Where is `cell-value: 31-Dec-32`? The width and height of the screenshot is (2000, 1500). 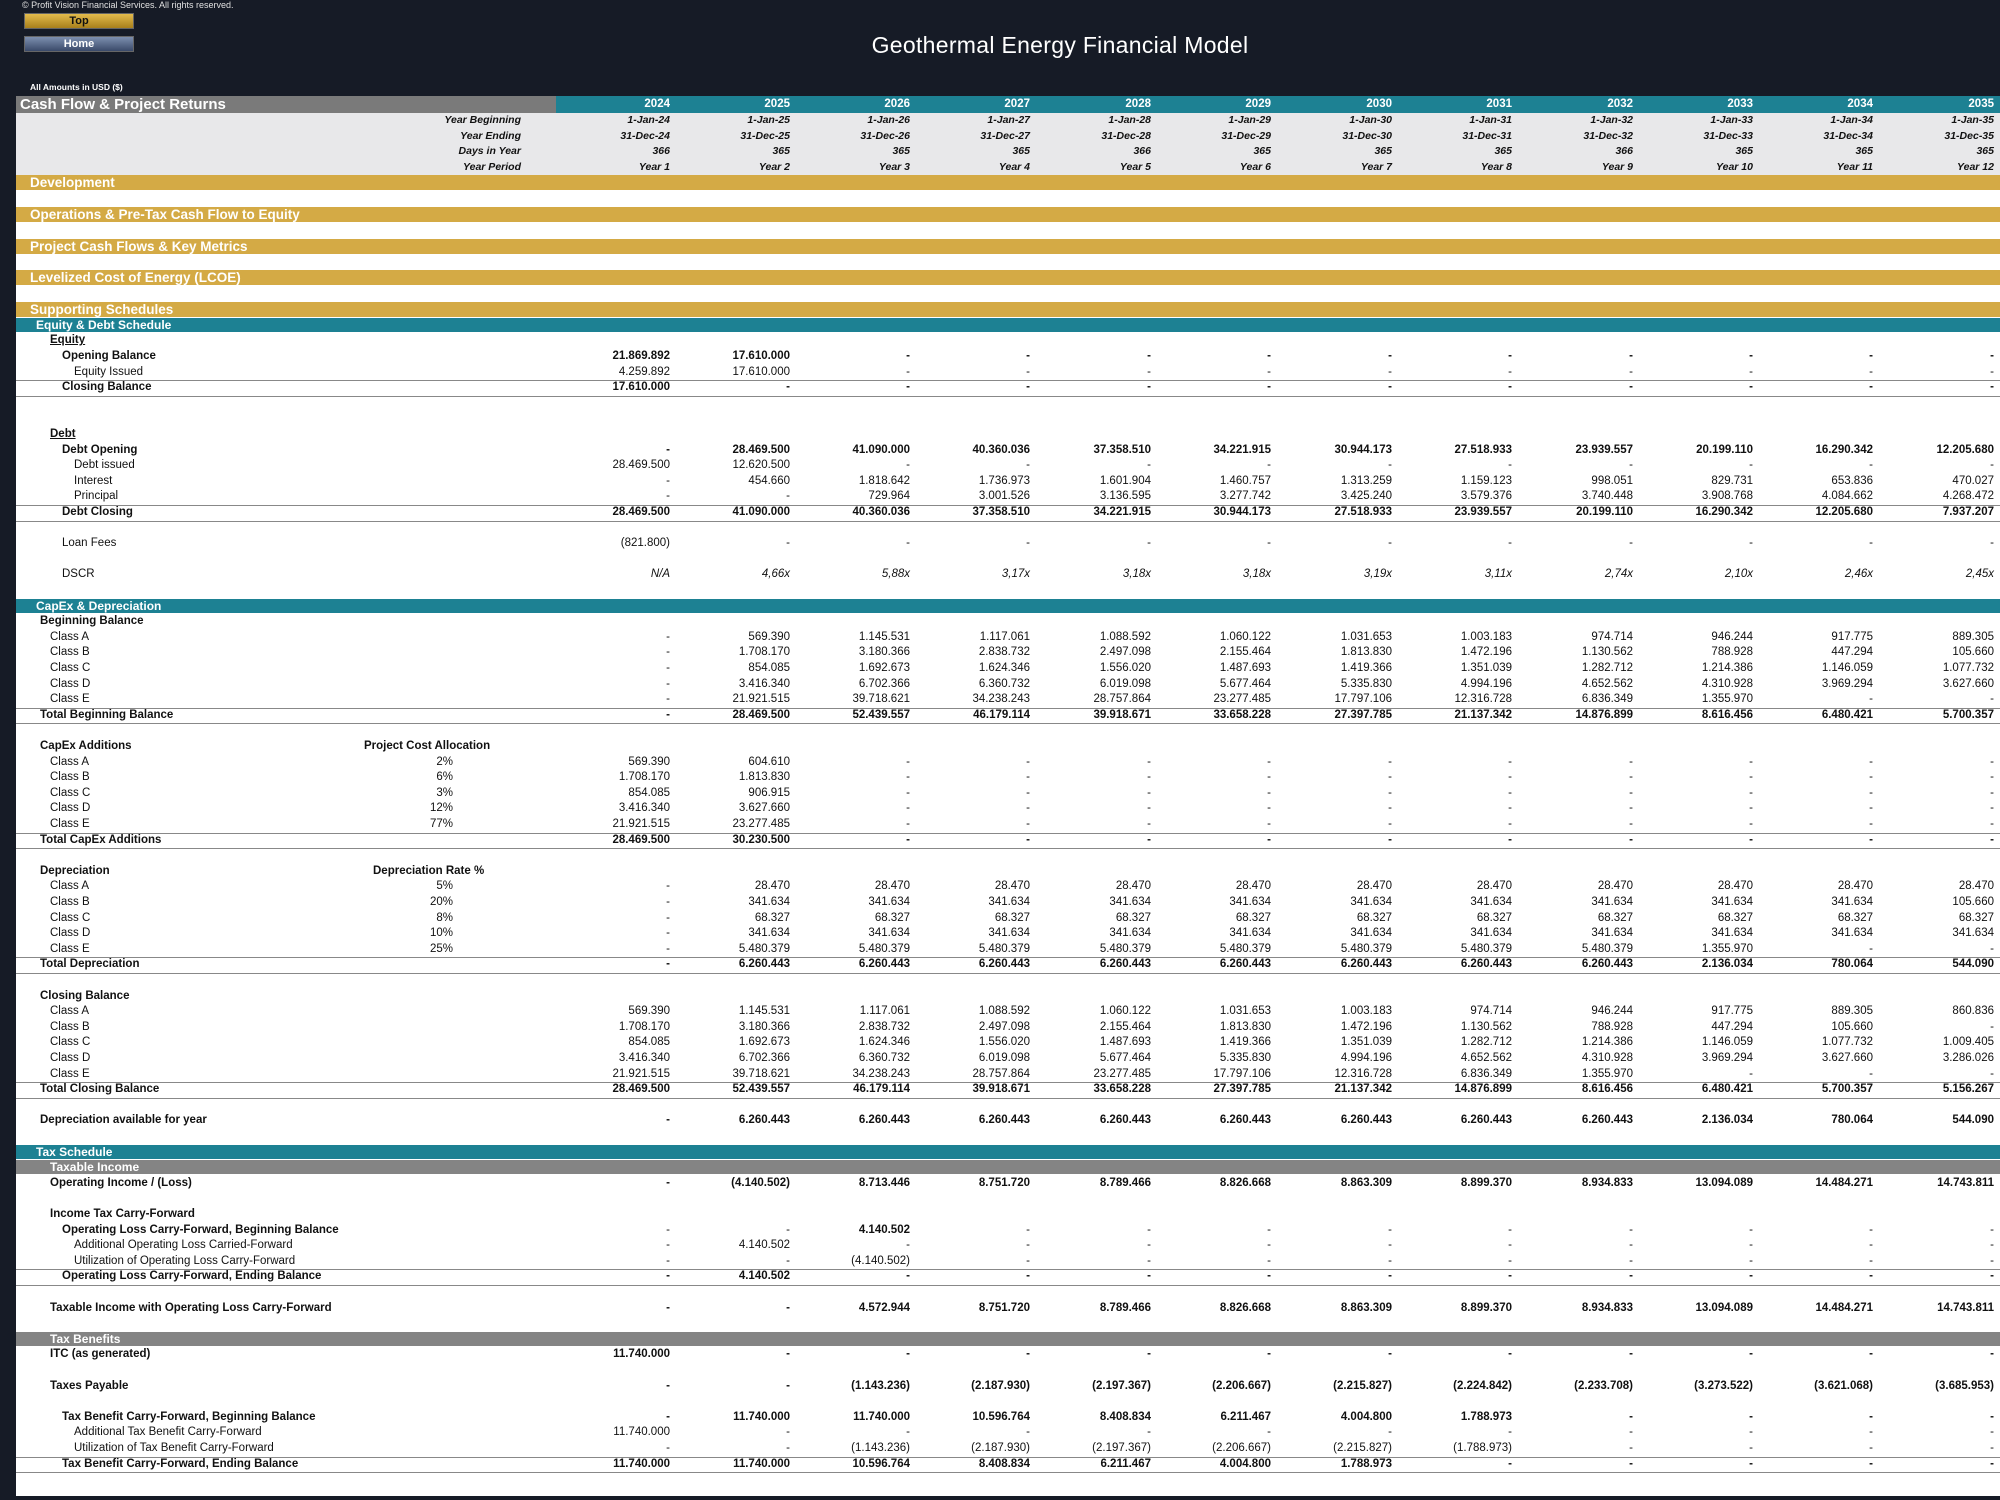 cell-value: 31-Dec-32 is located at coordinates (1608, 135).